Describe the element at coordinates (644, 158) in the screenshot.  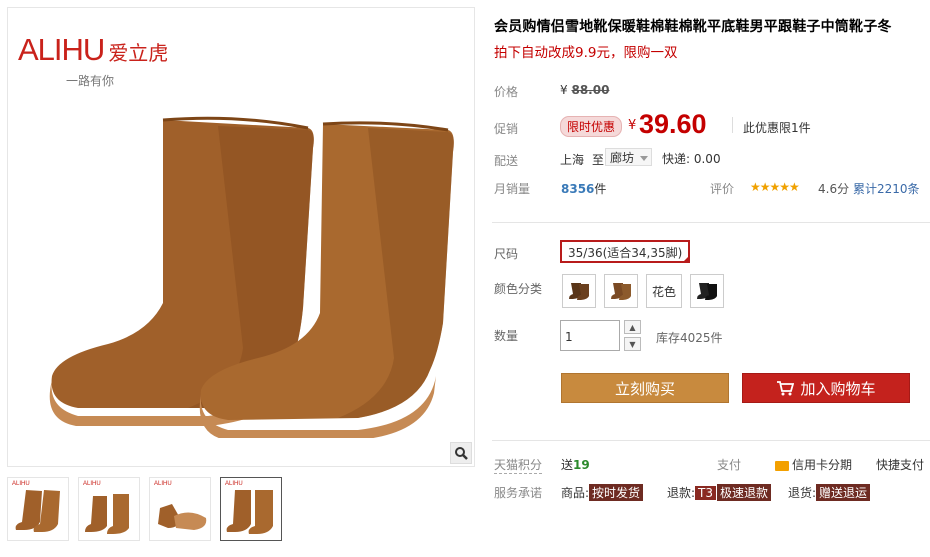
I see `chevron-down-icon` at that location.